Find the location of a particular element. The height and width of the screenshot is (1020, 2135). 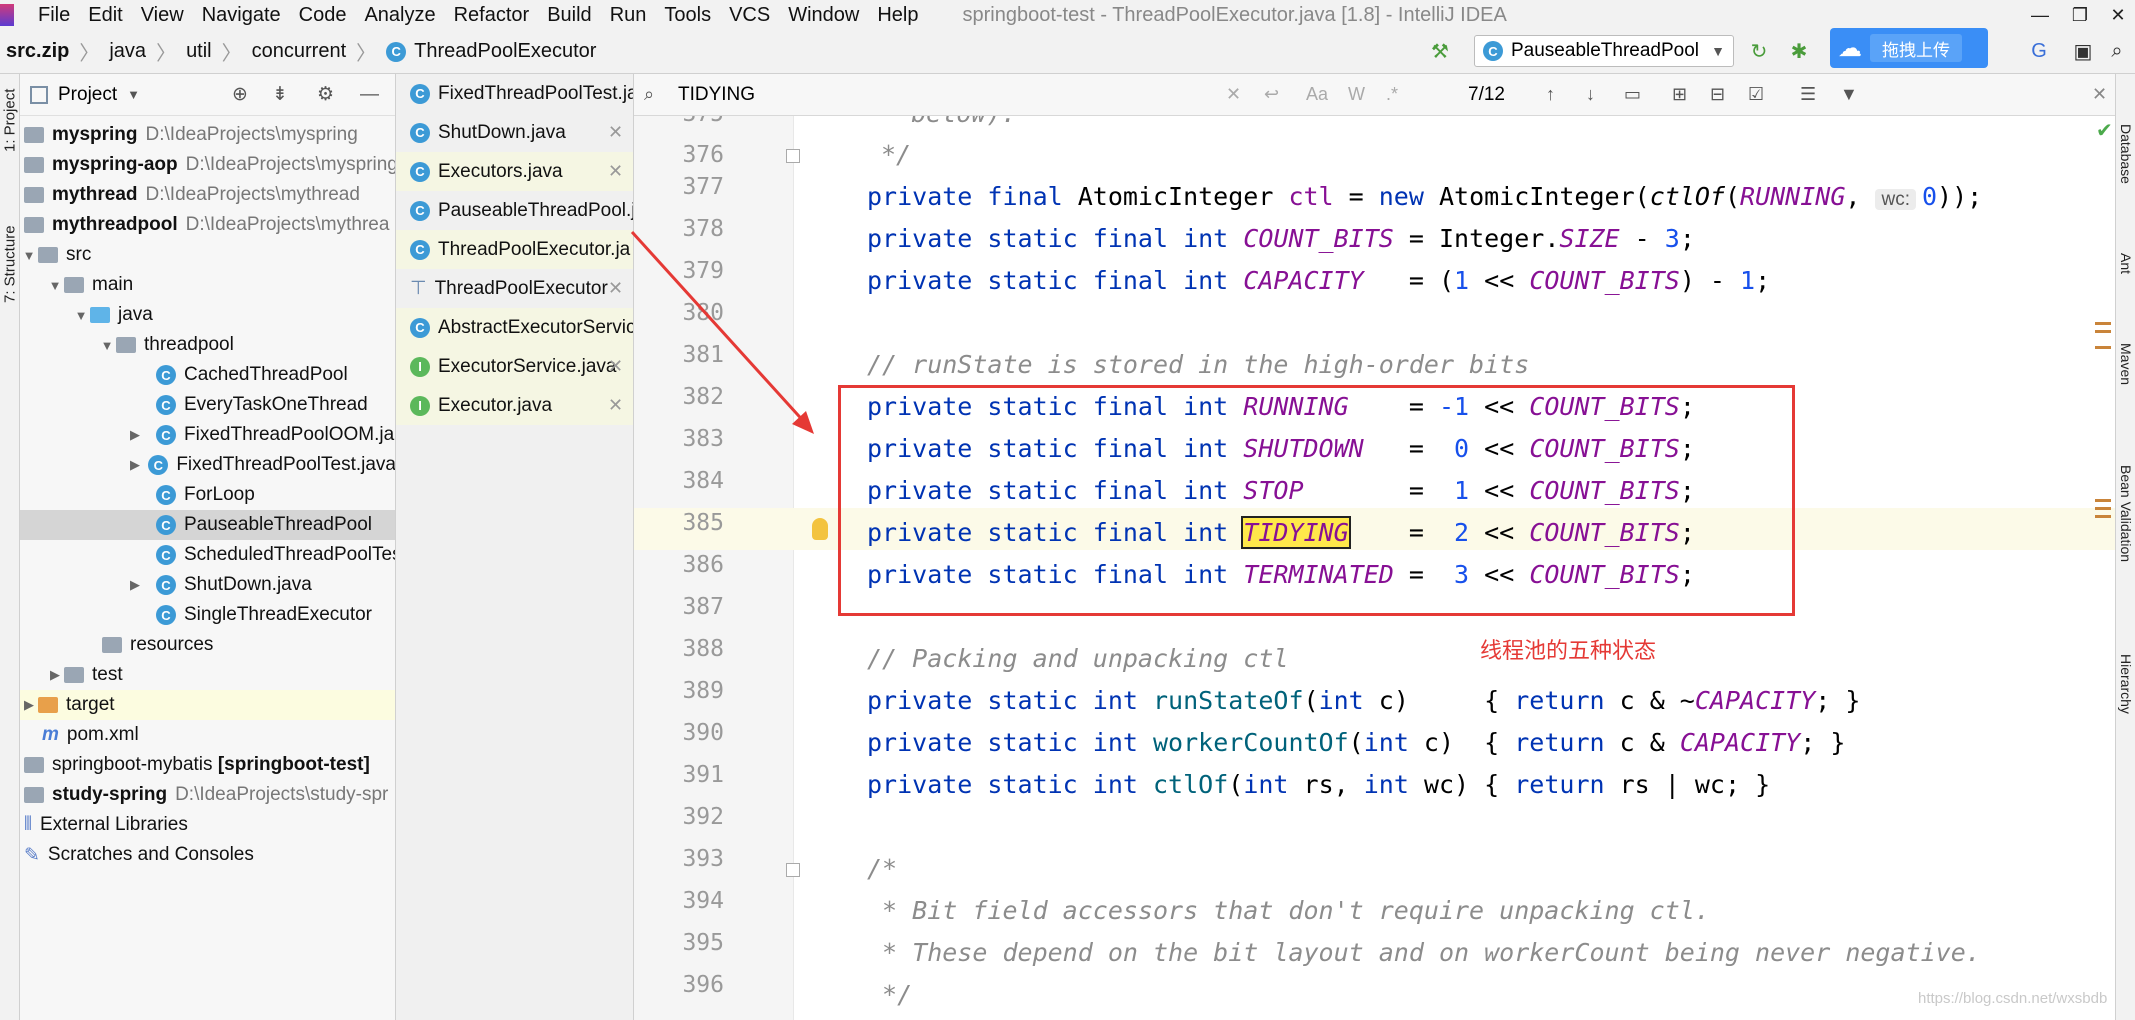

project-panel-title: Project is located at coordinates (87, 95).